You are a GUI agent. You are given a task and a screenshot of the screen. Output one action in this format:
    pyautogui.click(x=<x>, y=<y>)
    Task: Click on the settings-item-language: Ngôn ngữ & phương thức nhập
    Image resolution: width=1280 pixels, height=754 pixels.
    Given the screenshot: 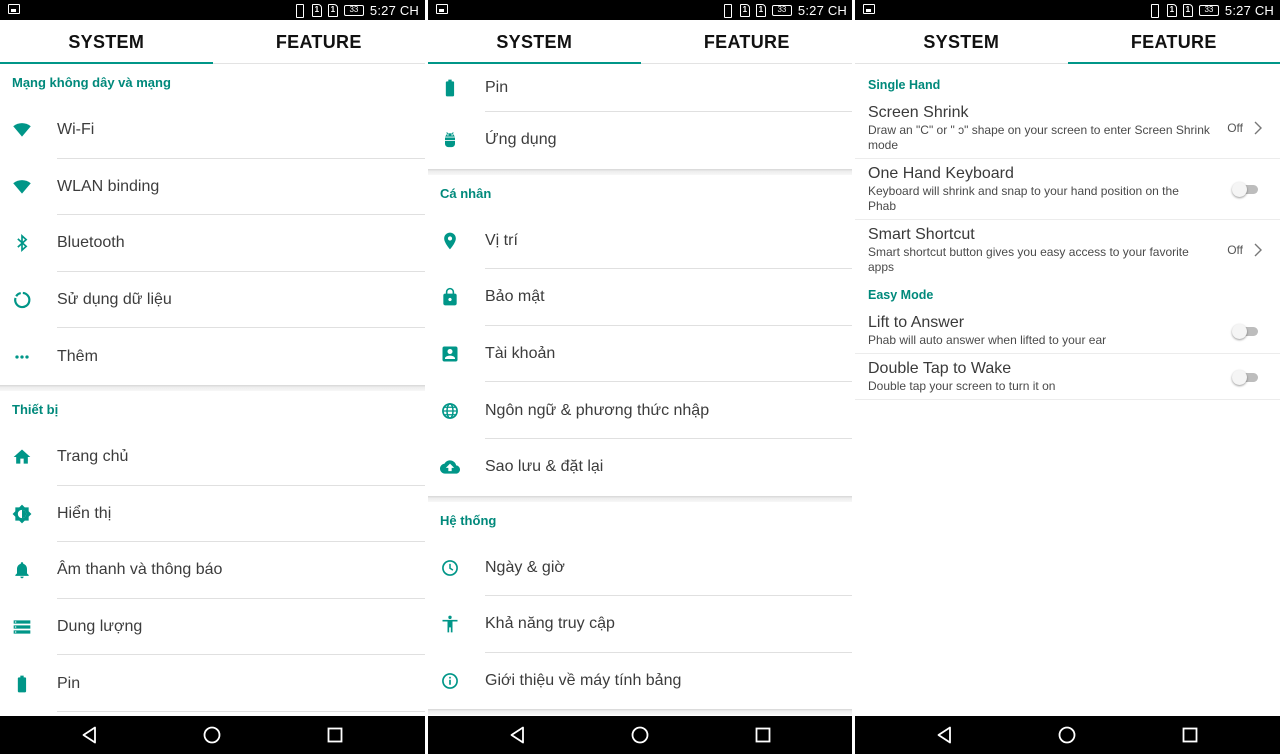 What is the action you would take?
    pyautogui.click(x=640, y=410)
    